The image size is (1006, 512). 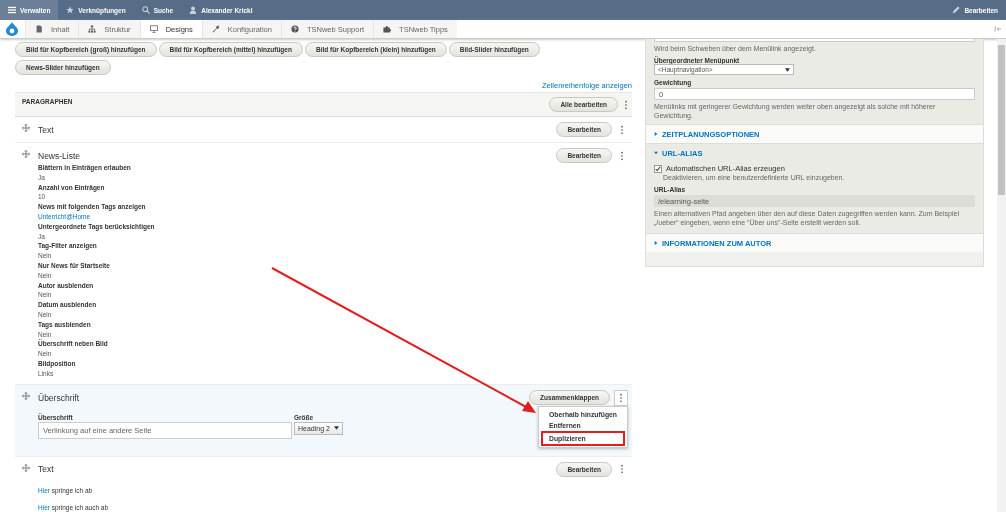 What do you see at coordinates (39, 29) in the screenshot?
I see `document-icon` at bounding box center [39, 29].